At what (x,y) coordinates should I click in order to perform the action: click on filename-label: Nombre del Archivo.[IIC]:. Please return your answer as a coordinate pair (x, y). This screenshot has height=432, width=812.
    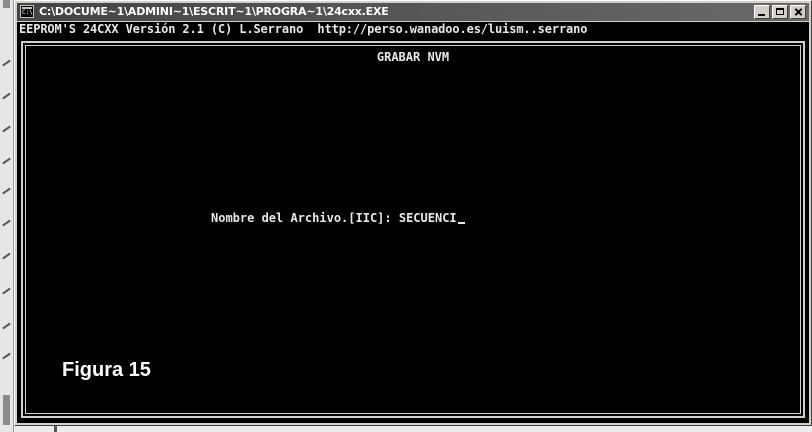
    Looking at the image, I should click on (305, 218).